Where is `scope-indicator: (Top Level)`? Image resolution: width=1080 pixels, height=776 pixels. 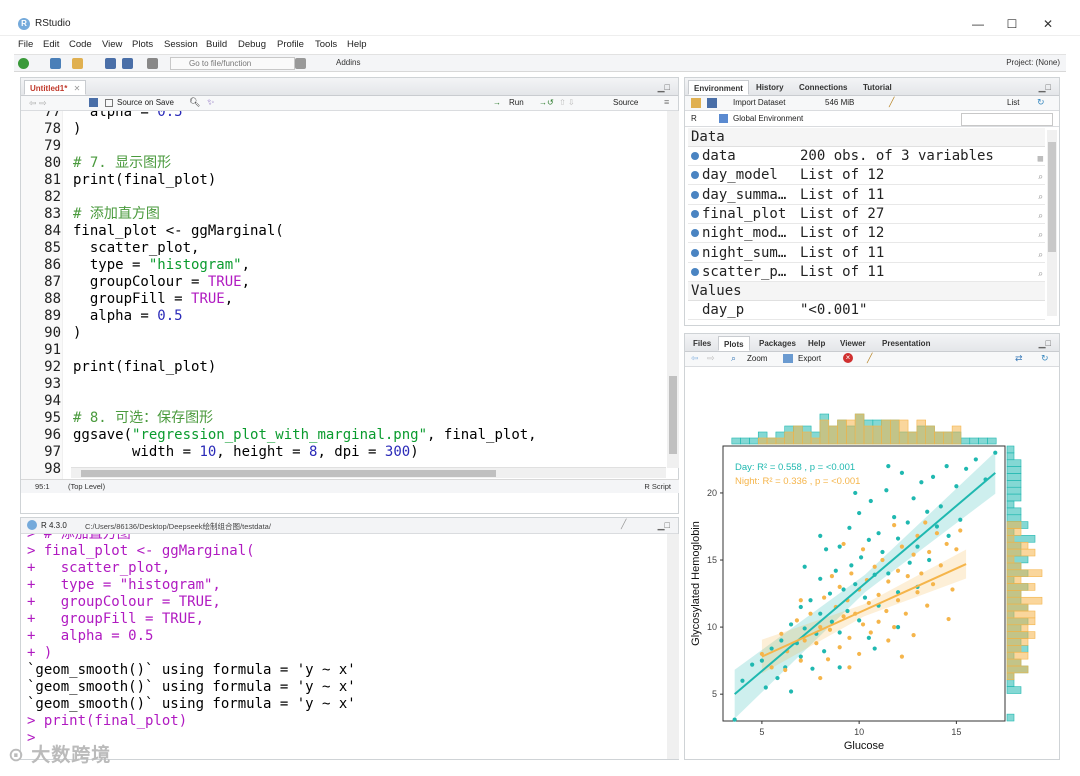 scope-indicator: (Top Level) is located at coordinates (86, 486).